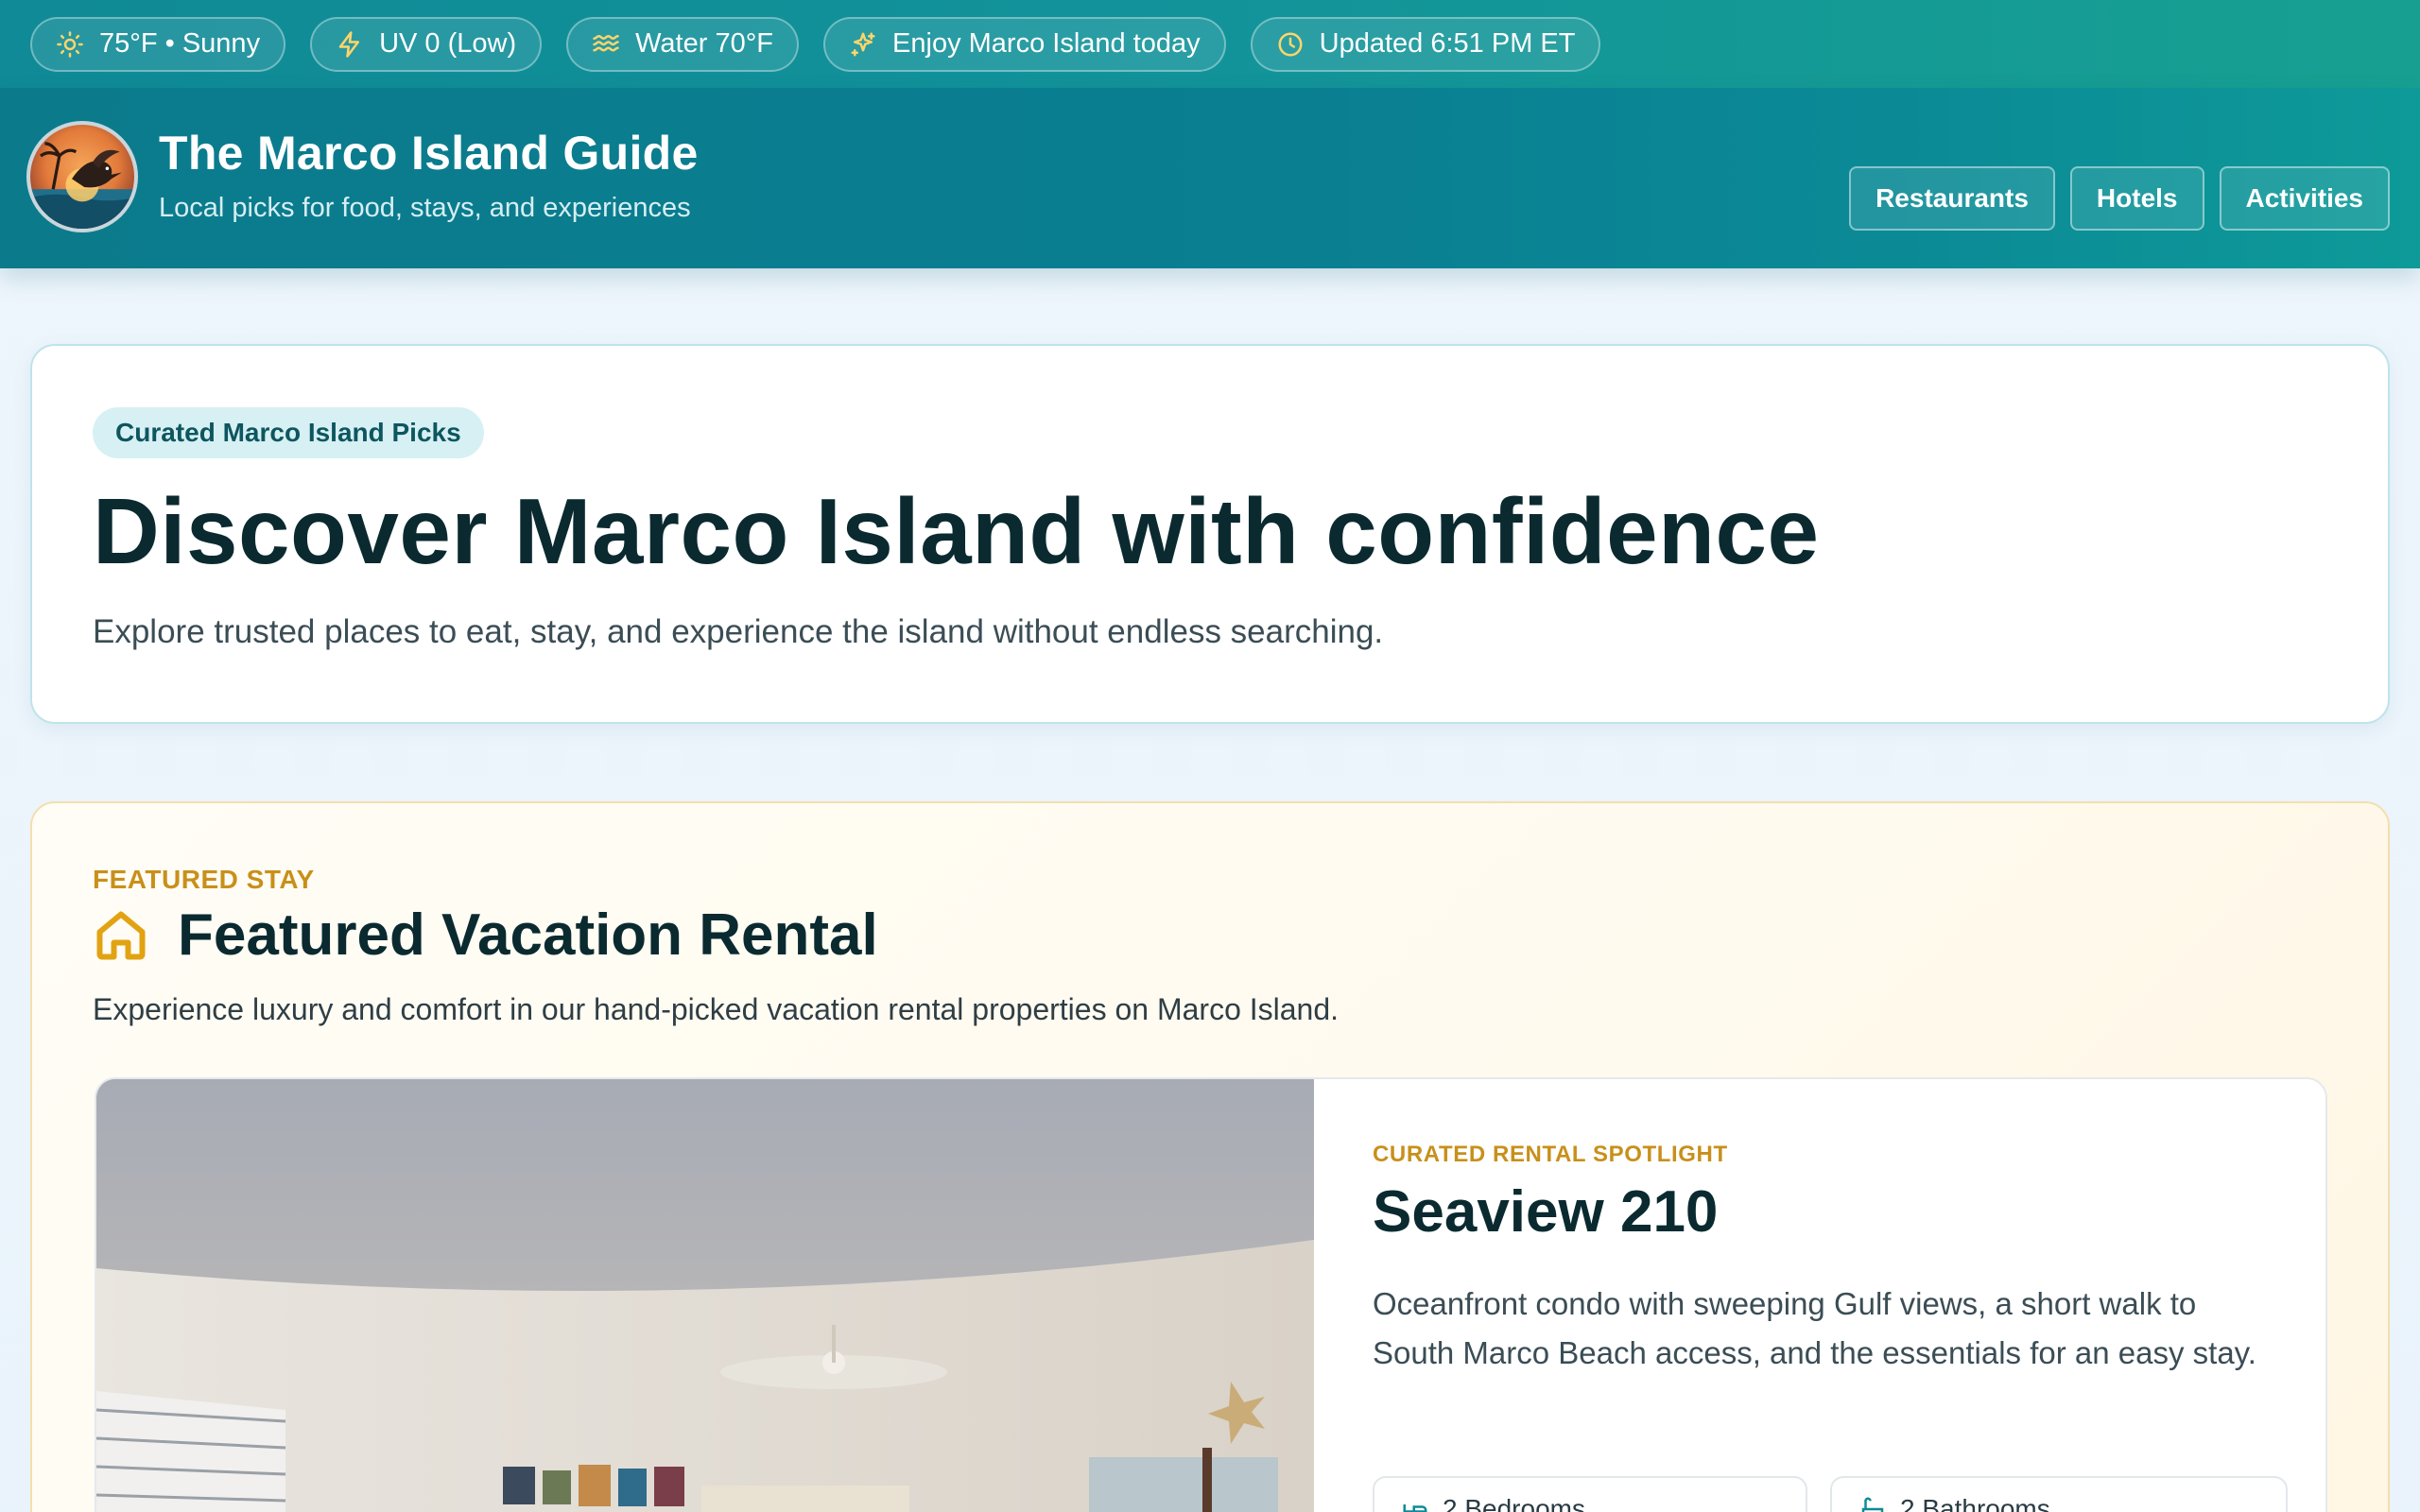 This screenshot has height=1512, width=2420. I want to click on clock-icon, so click(1290, 44).